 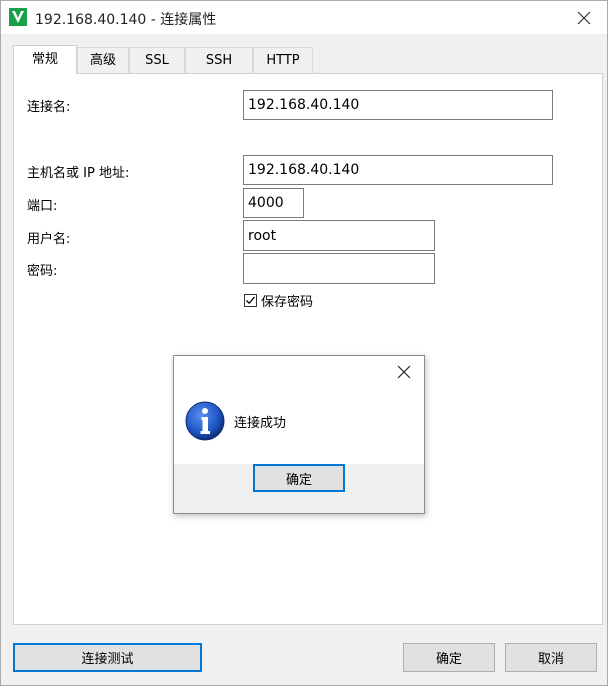 What do you see at coordinates (157, 60) in the screenshot?
I see `tab-ssl: SSL` at bounding box center [157, 60].